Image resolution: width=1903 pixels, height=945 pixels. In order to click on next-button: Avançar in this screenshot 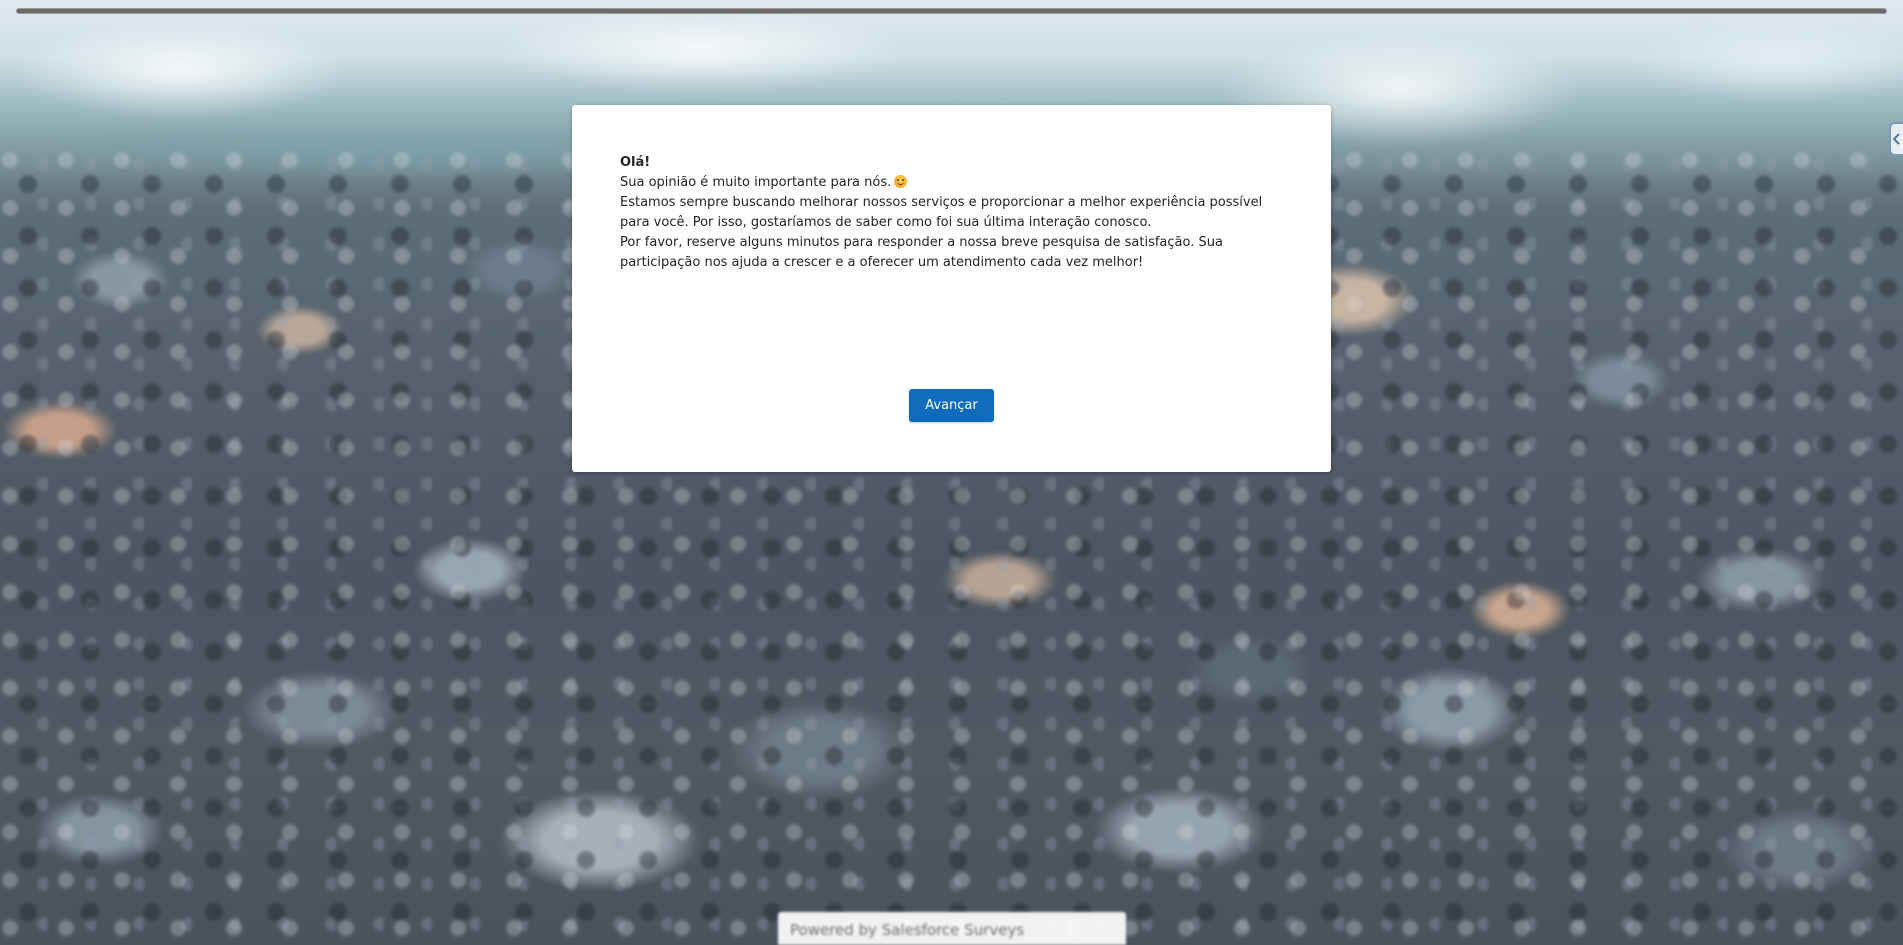, I will do `click(951, 405)`.